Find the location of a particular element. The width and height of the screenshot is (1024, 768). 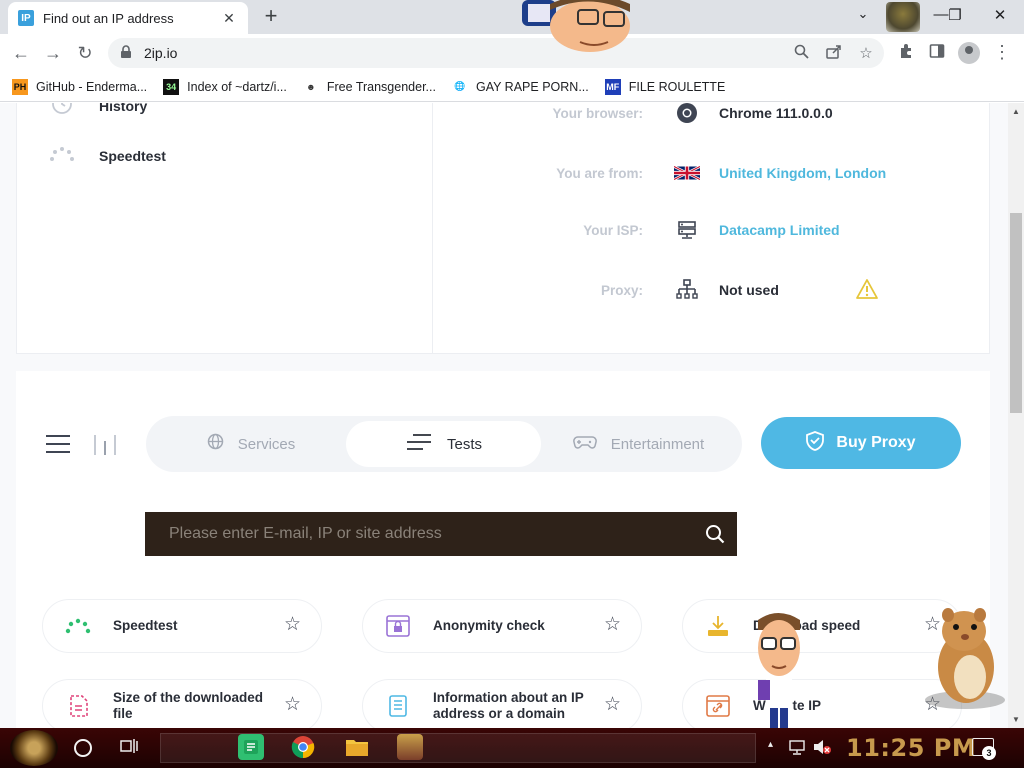

service-tile: Speedtest ☆ is located at coordinates (182, 626).